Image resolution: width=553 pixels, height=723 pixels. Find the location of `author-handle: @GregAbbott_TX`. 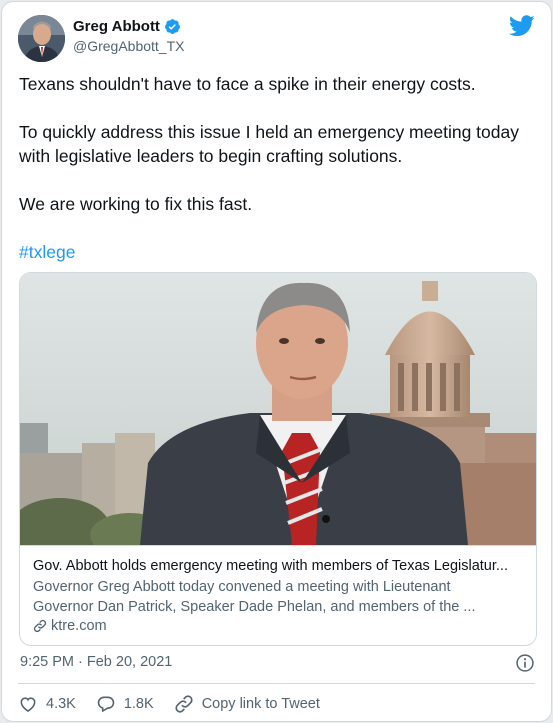

author-handle: @GregAbbott_TX is located at coordinates (129, 46).